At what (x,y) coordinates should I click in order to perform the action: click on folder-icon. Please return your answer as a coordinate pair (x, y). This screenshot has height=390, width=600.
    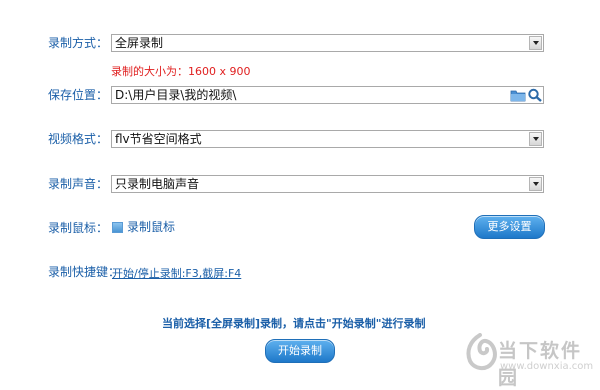
    Looking at the image, I should click on (518, 95).